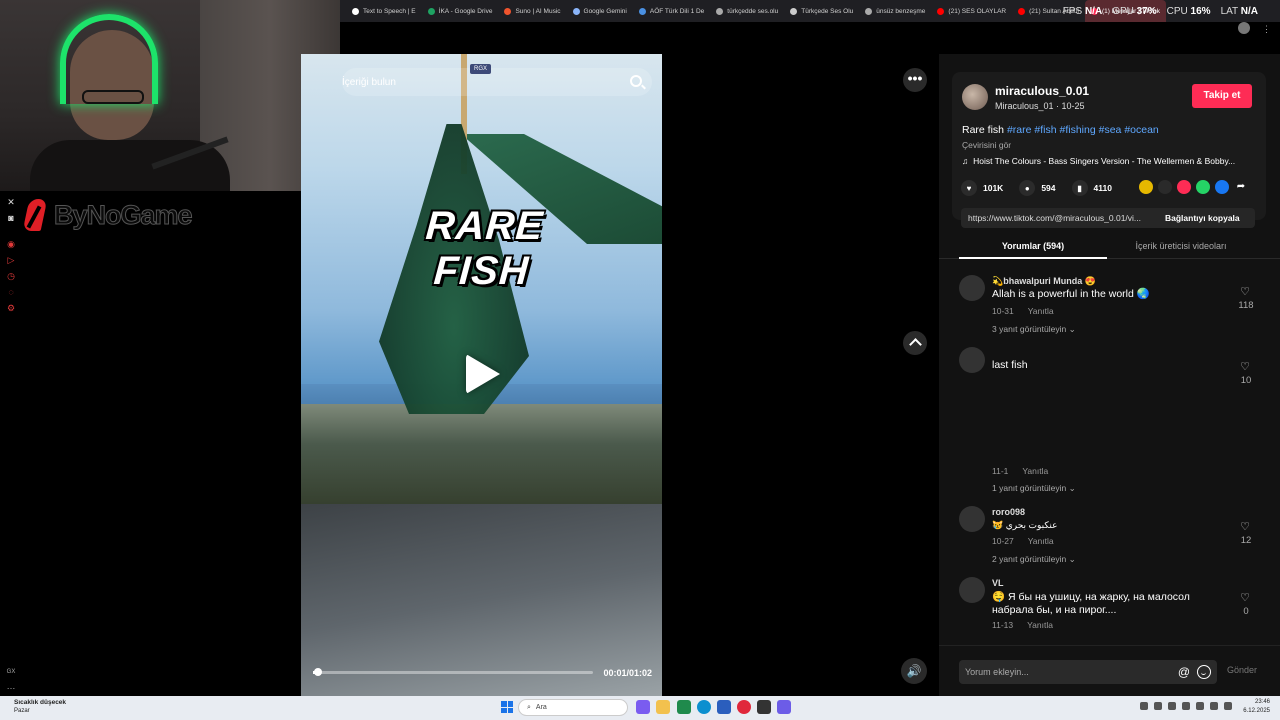 This screenshot has height=720, width=1280. What do you see at coordinates (915, 343) in the screenshot?
I see `previous-video-button` at bounding box center [915, 343].